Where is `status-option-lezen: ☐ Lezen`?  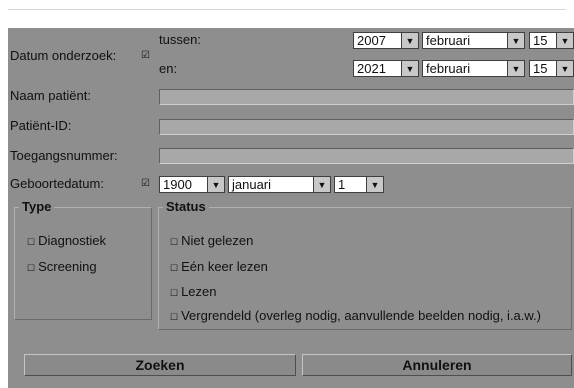
status-option-lezen: ☐ Lezen is located at coordinates (193, 292).